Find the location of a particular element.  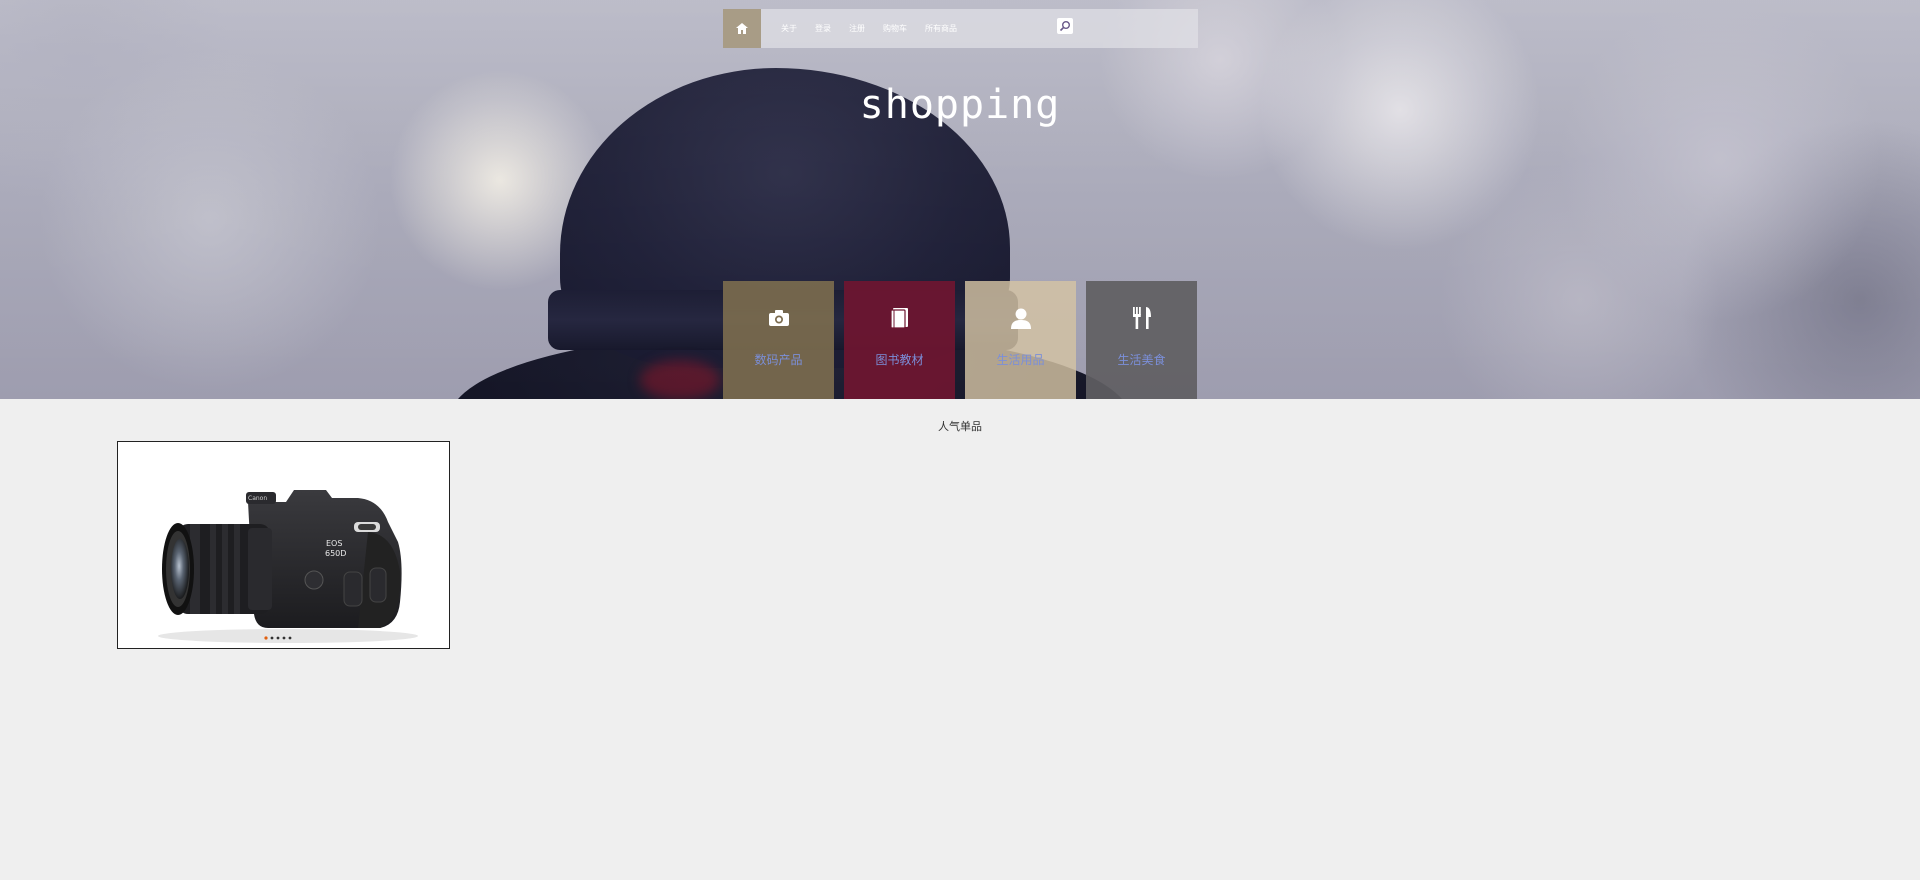

product-card: EOS 650D Canon is located at coordinates (283, 545).